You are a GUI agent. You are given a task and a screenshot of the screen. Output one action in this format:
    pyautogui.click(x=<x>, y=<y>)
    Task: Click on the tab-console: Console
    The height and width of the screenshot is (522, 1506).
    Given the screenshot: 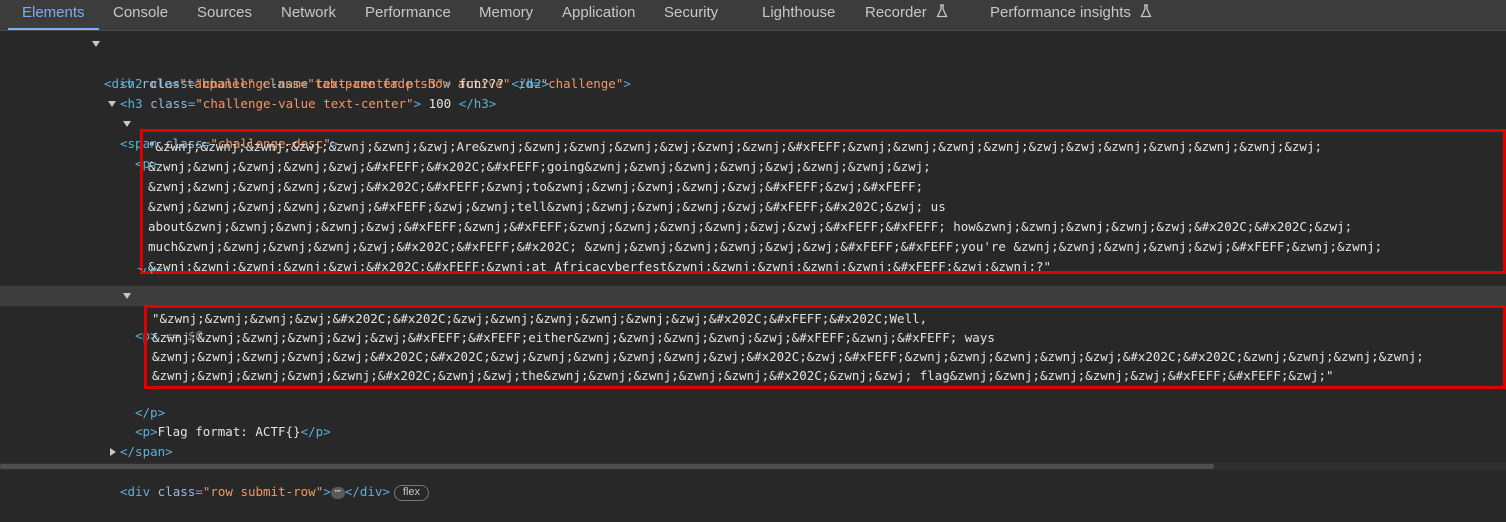 What is the action you would take?
    pyautogui.click(x=140, y=15)
    